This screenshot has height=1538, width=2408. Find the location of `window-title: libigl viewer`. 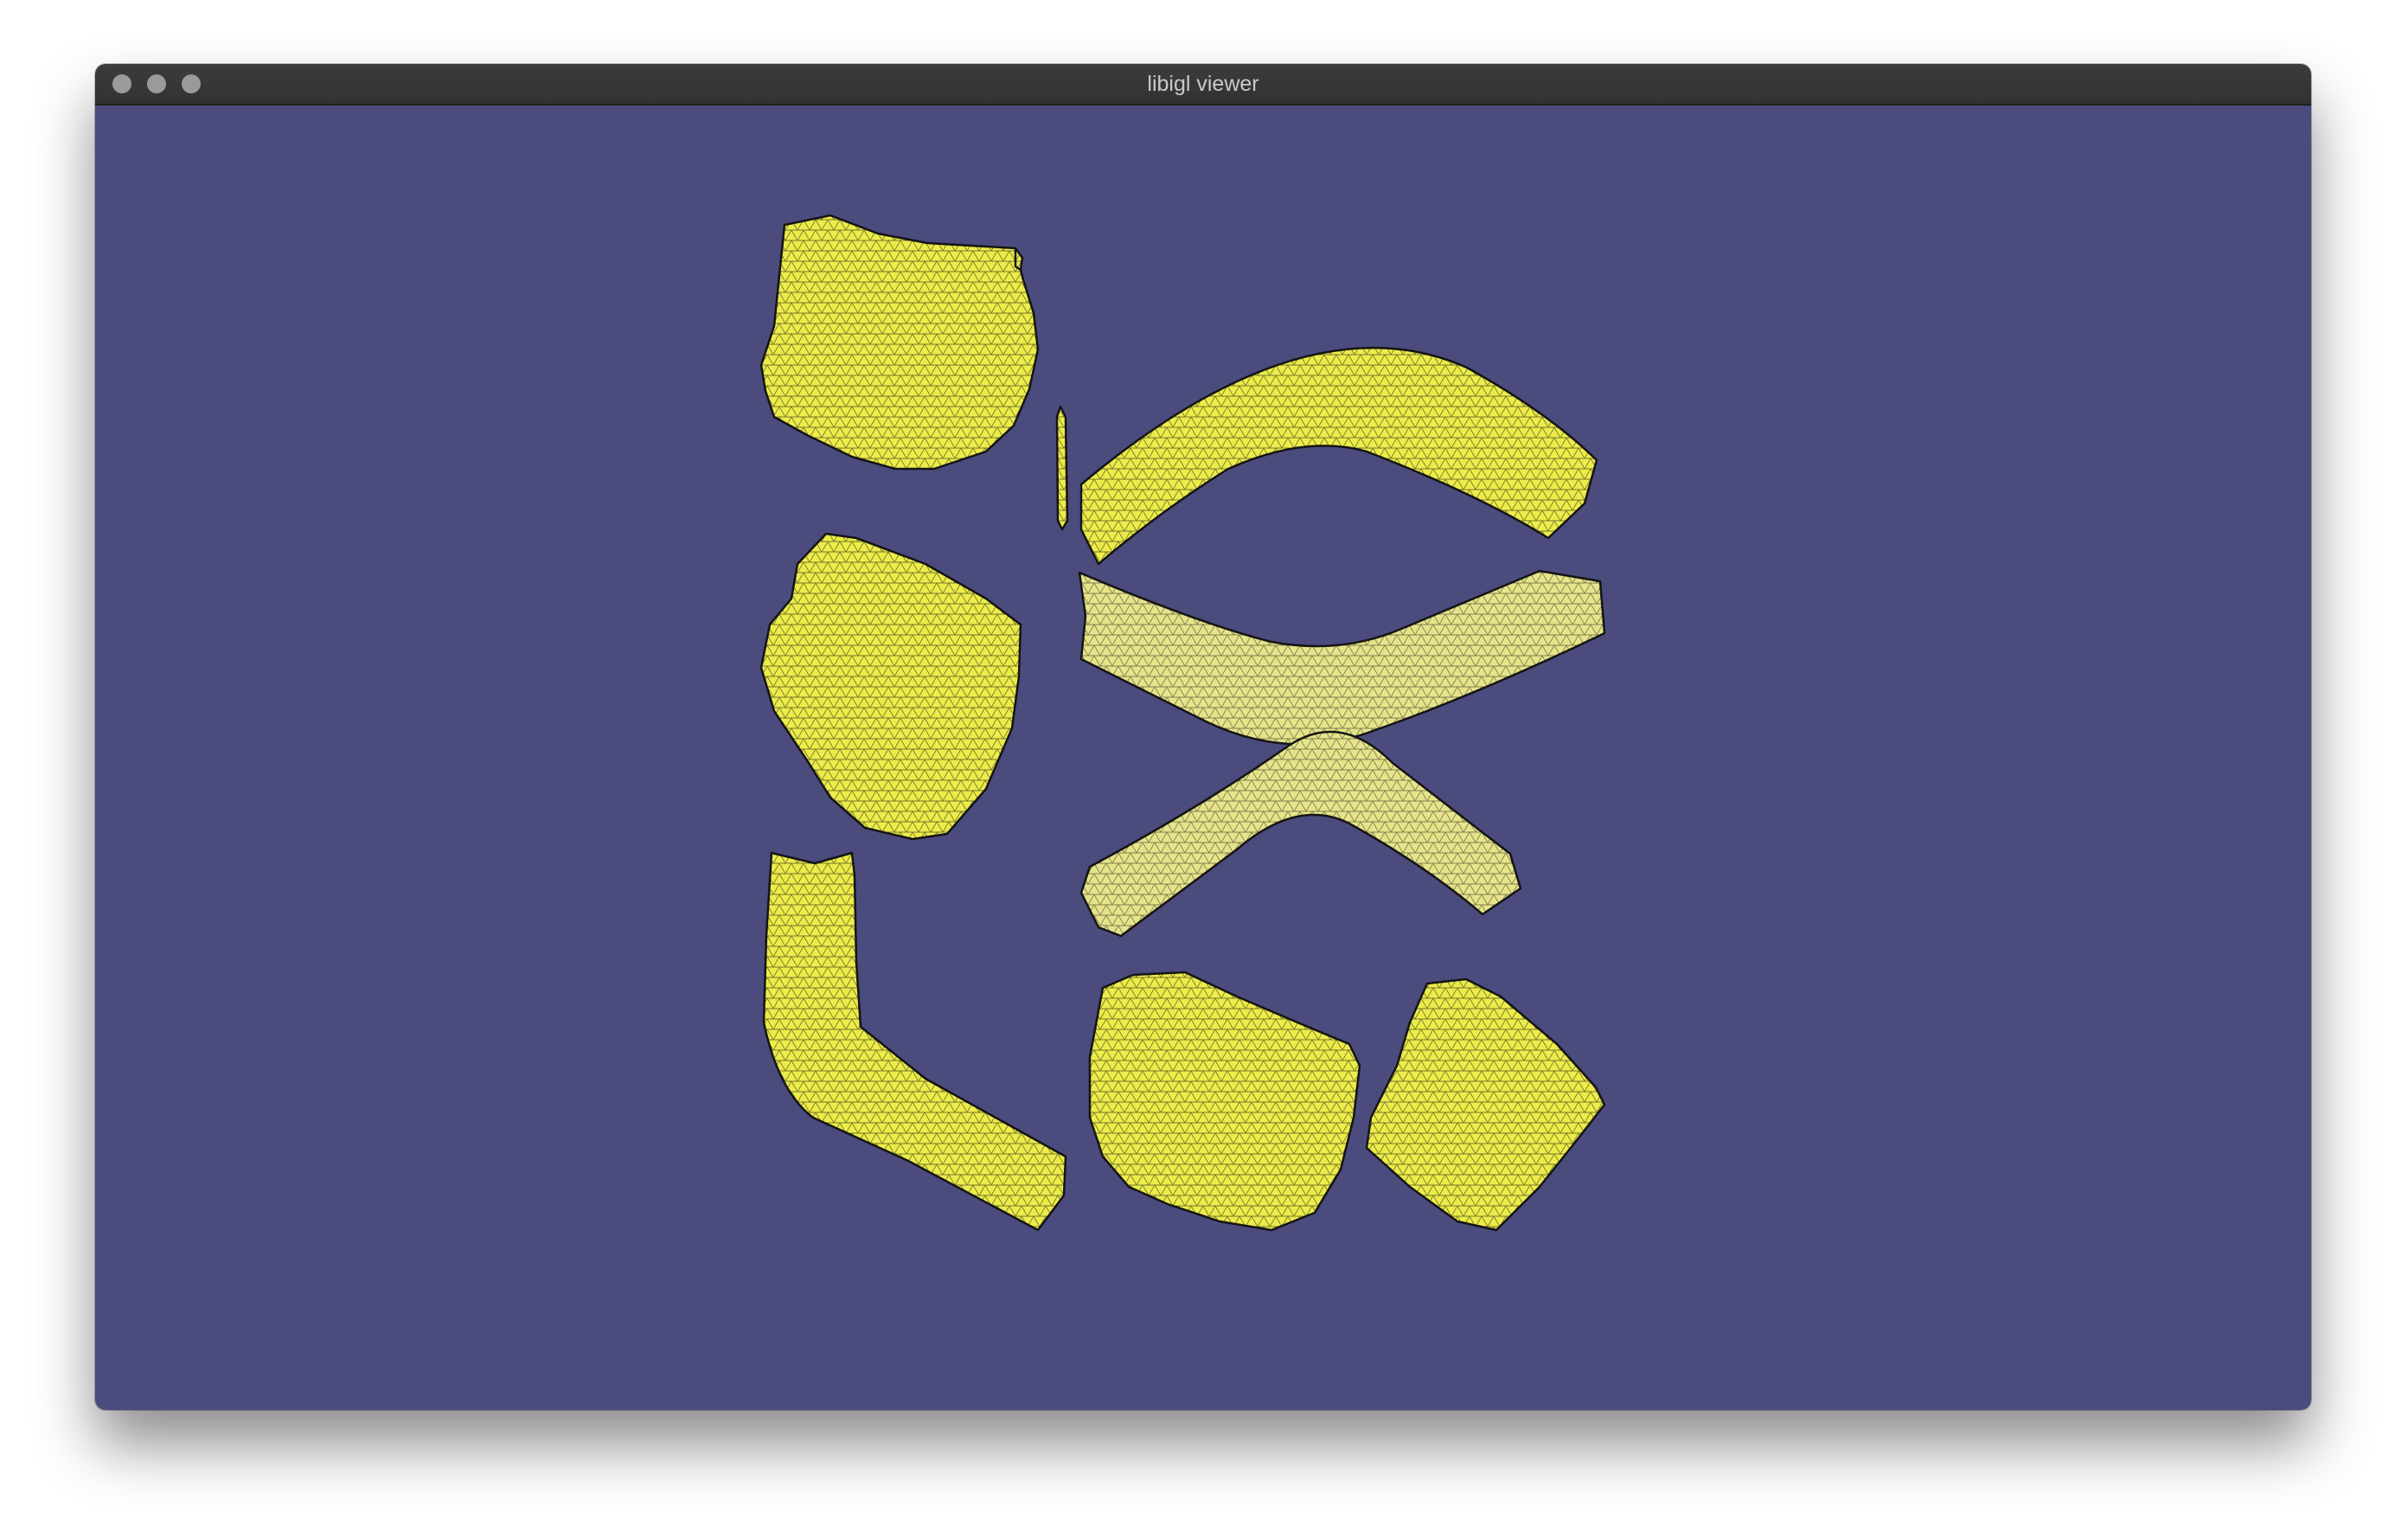

window-title: libigl viewer is located at coordinates (1203, 84).